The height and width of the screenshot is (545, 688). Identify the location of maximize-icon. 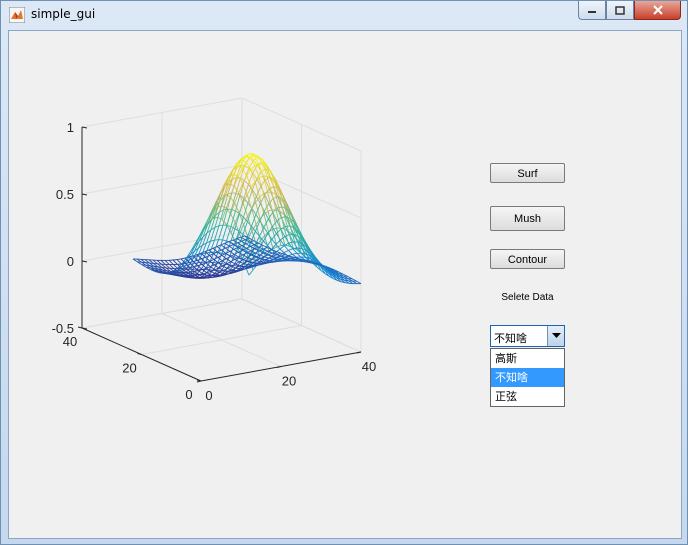
(620, 10).